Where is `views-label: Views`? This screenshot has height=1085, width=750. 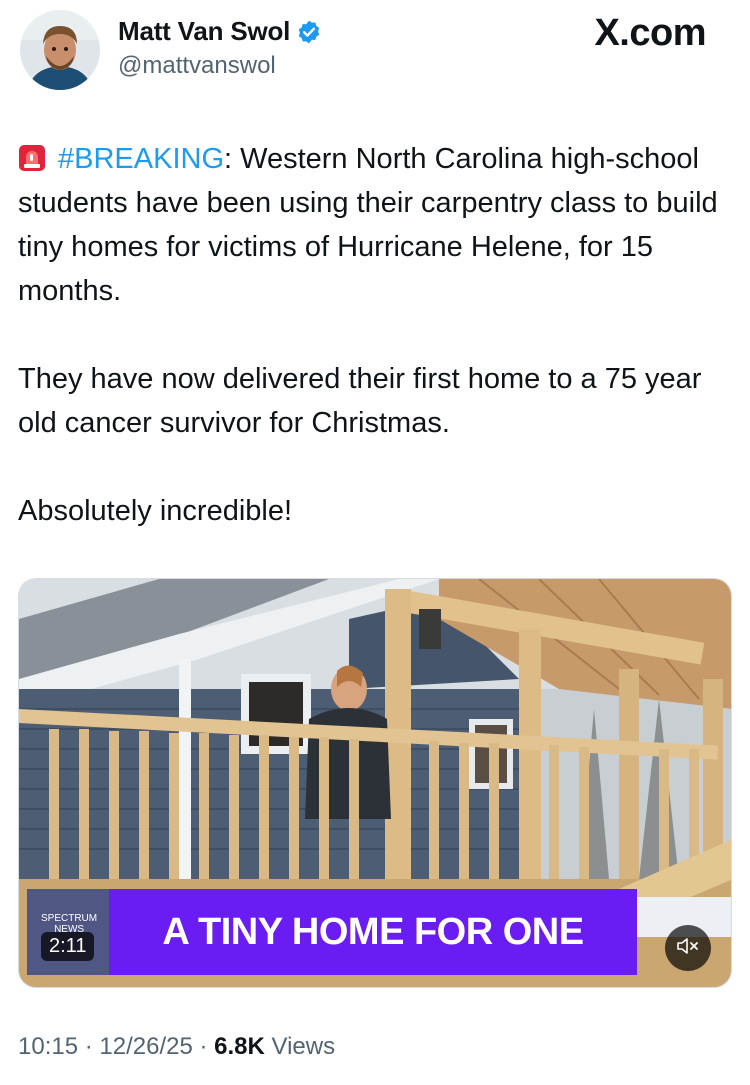
views-label: Views is located at coordinates (300, 1046).